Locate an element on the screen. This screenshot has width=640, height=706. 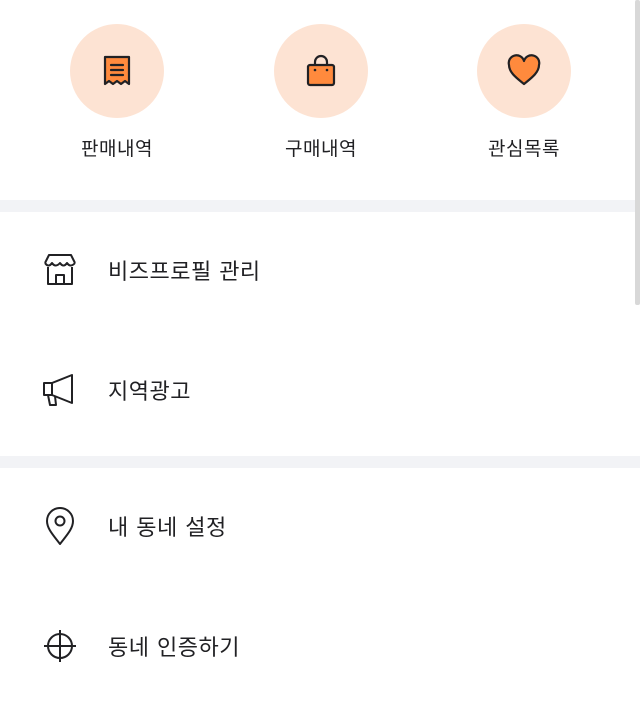
quick-item-wishlist: 관심목록 is located at coordinates (524, 99).